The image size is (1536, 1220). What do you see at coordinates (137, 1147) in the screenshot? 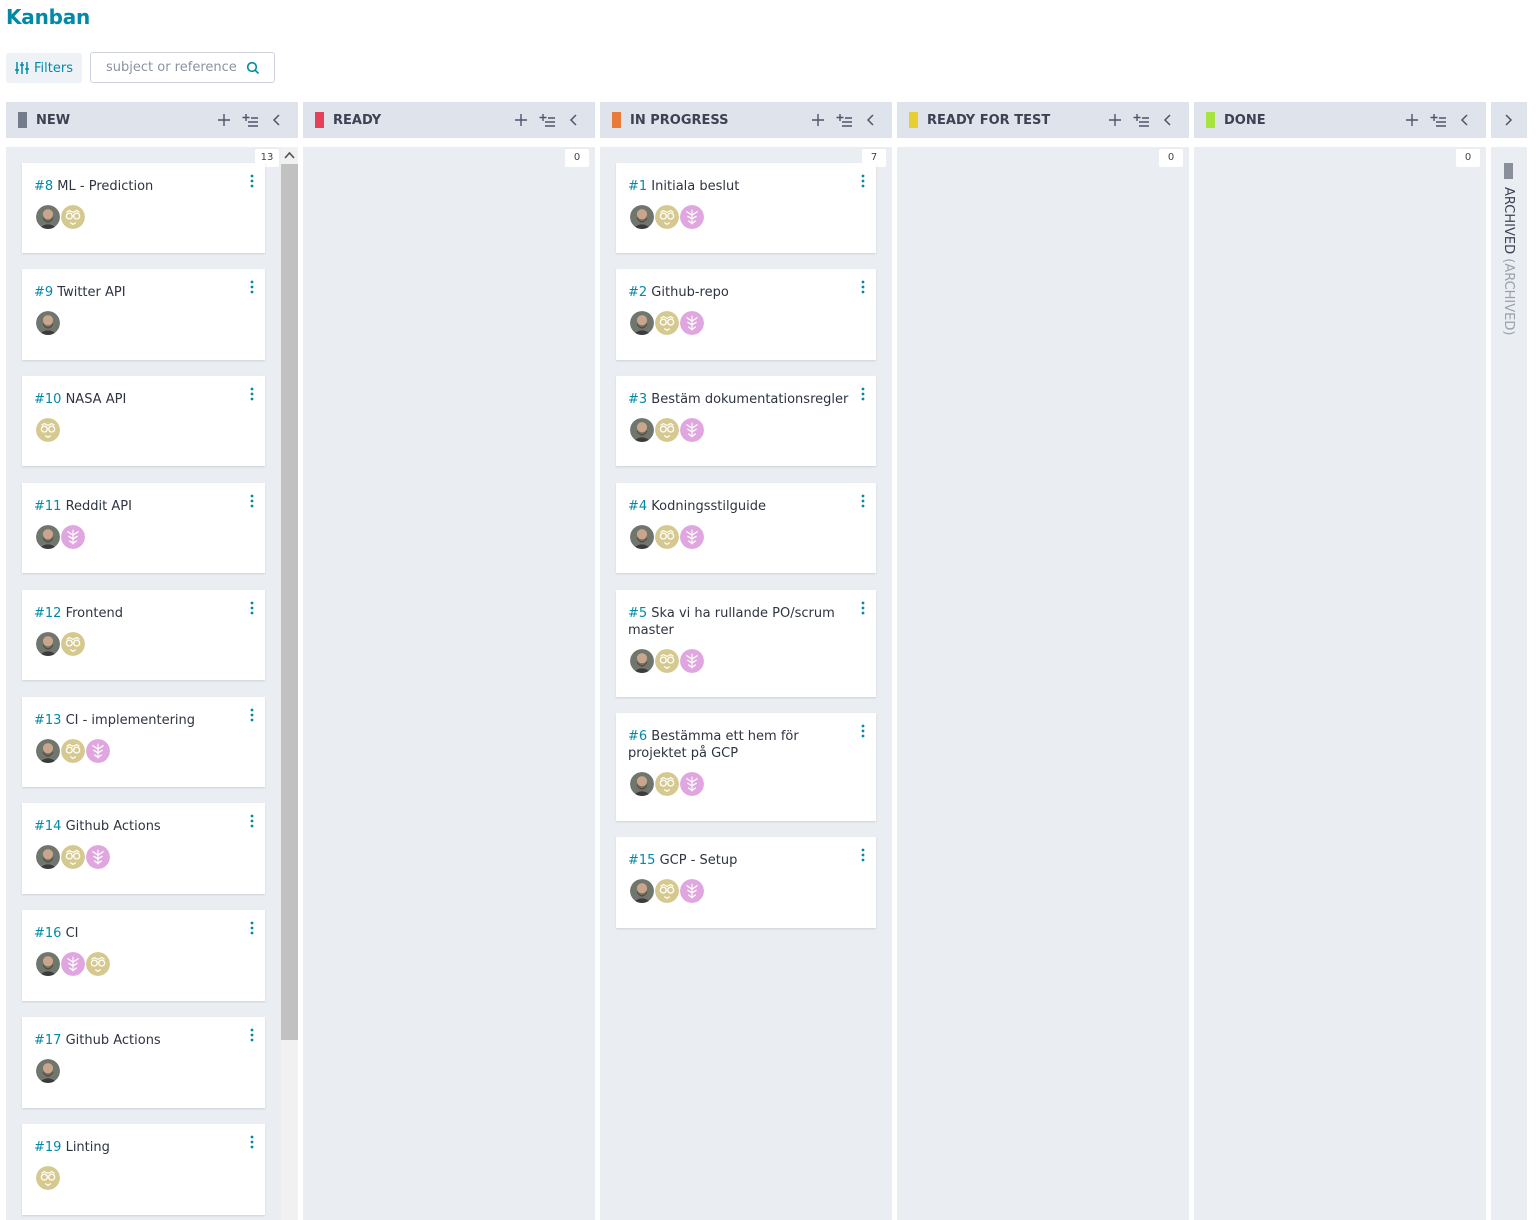
I see `card-title: #19 Linting` at bounding box center [137, 1147].